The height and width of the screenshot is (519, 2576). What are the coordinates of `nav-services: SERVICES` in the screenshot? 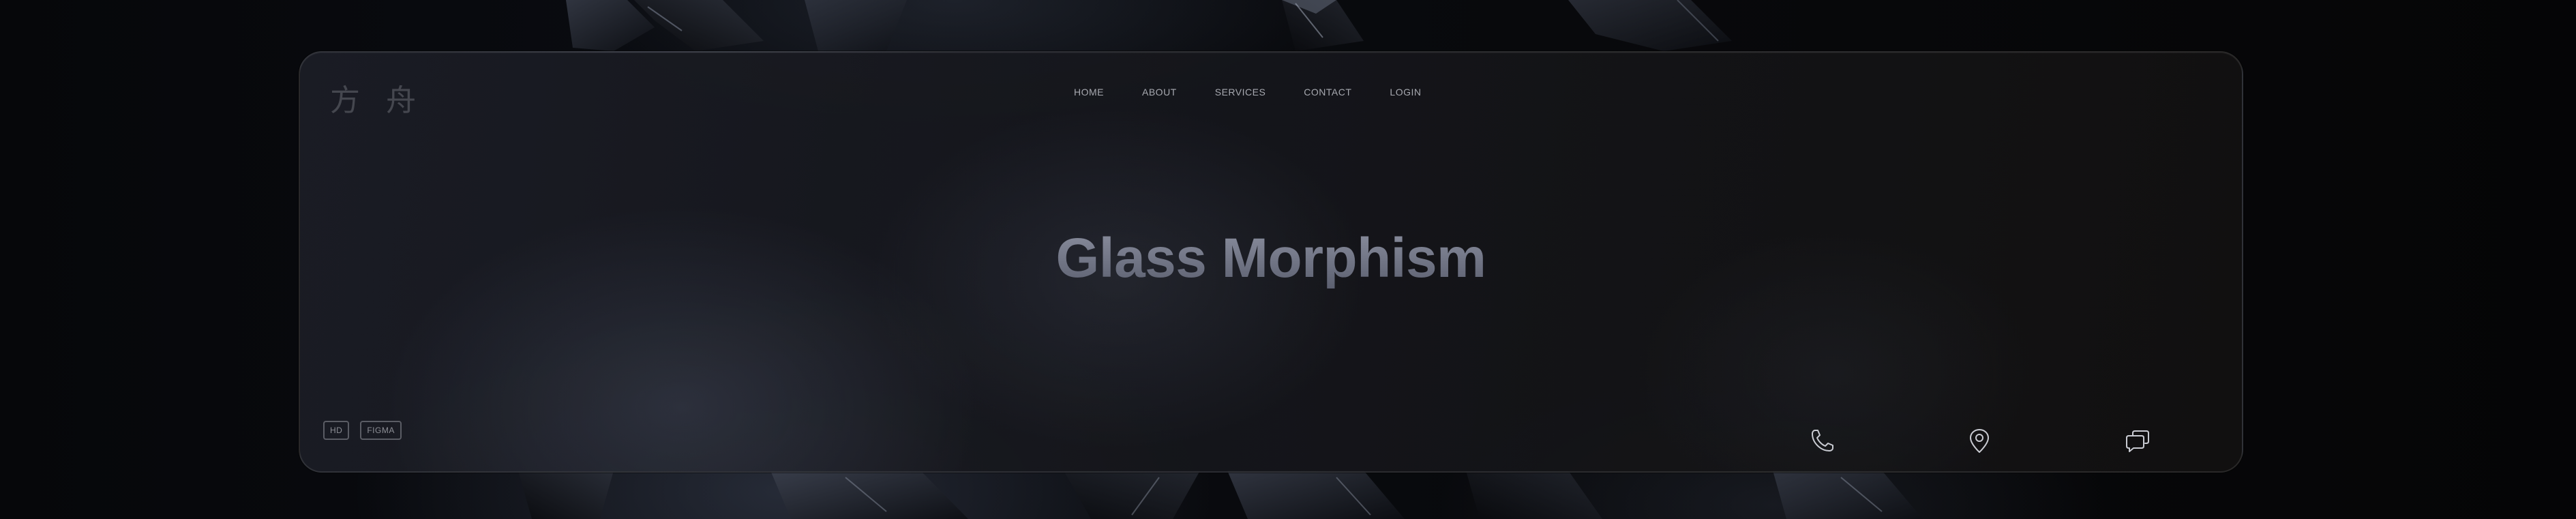 It's located at (1240, 92).